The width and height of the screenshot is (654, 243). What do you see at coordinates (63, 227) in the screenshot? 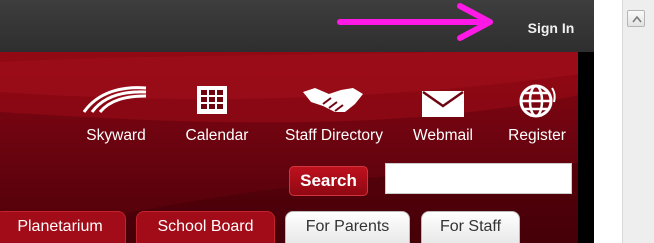
I see `tab-planetarium: Planetarium` at bounding box center [63, 227].